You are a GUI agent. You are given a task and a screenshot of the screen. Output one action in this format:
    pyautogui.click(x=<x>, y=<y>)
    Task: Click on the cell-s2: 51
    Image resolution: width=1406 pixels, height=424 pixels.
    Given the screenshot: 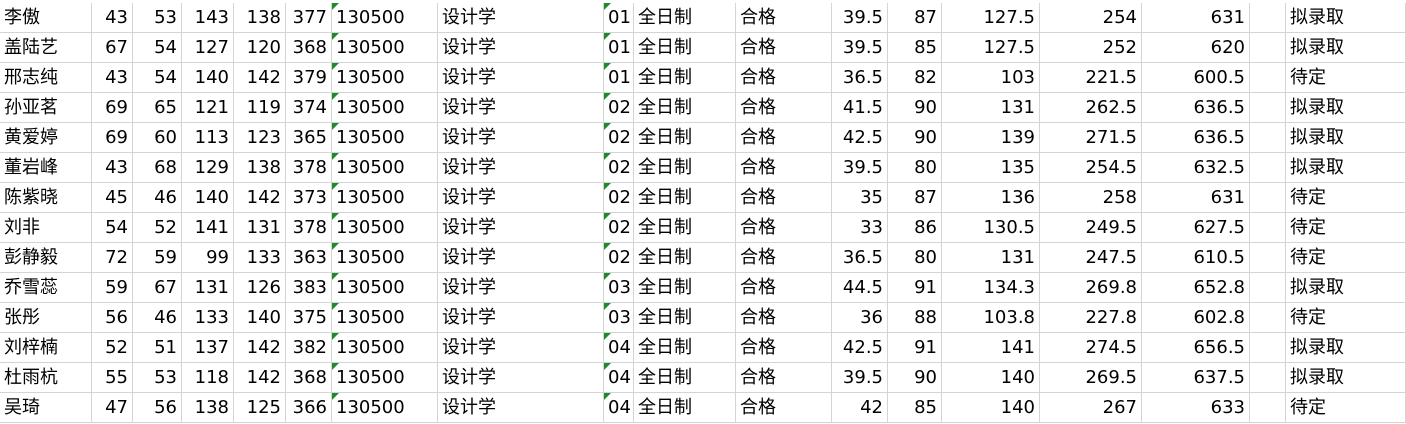 What is the action you would take?
    pyautogui.click(x=157, y=348)
    